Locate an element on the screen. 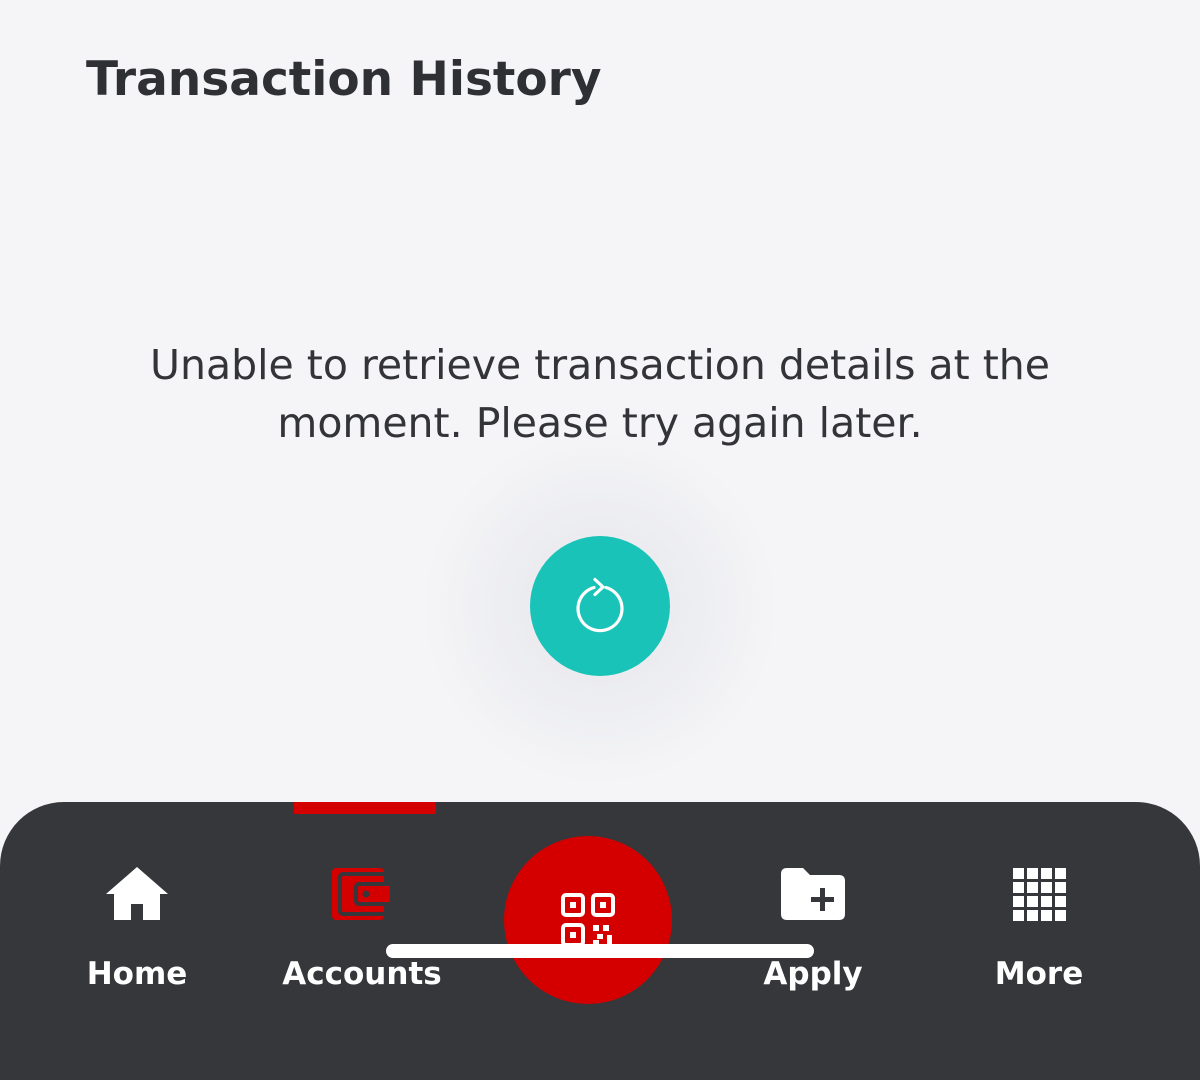  page-title: Transaction History is located at coordinates (344, 79).